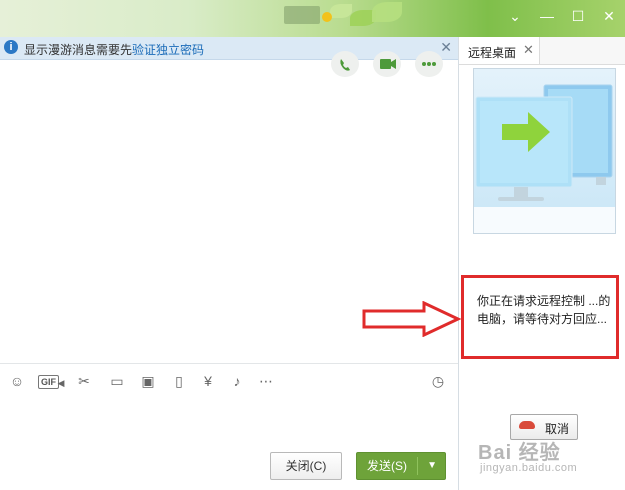  Describe the element at coordinates (237, 381) in the screenshot. I see `music-icon: ♪` at that location.